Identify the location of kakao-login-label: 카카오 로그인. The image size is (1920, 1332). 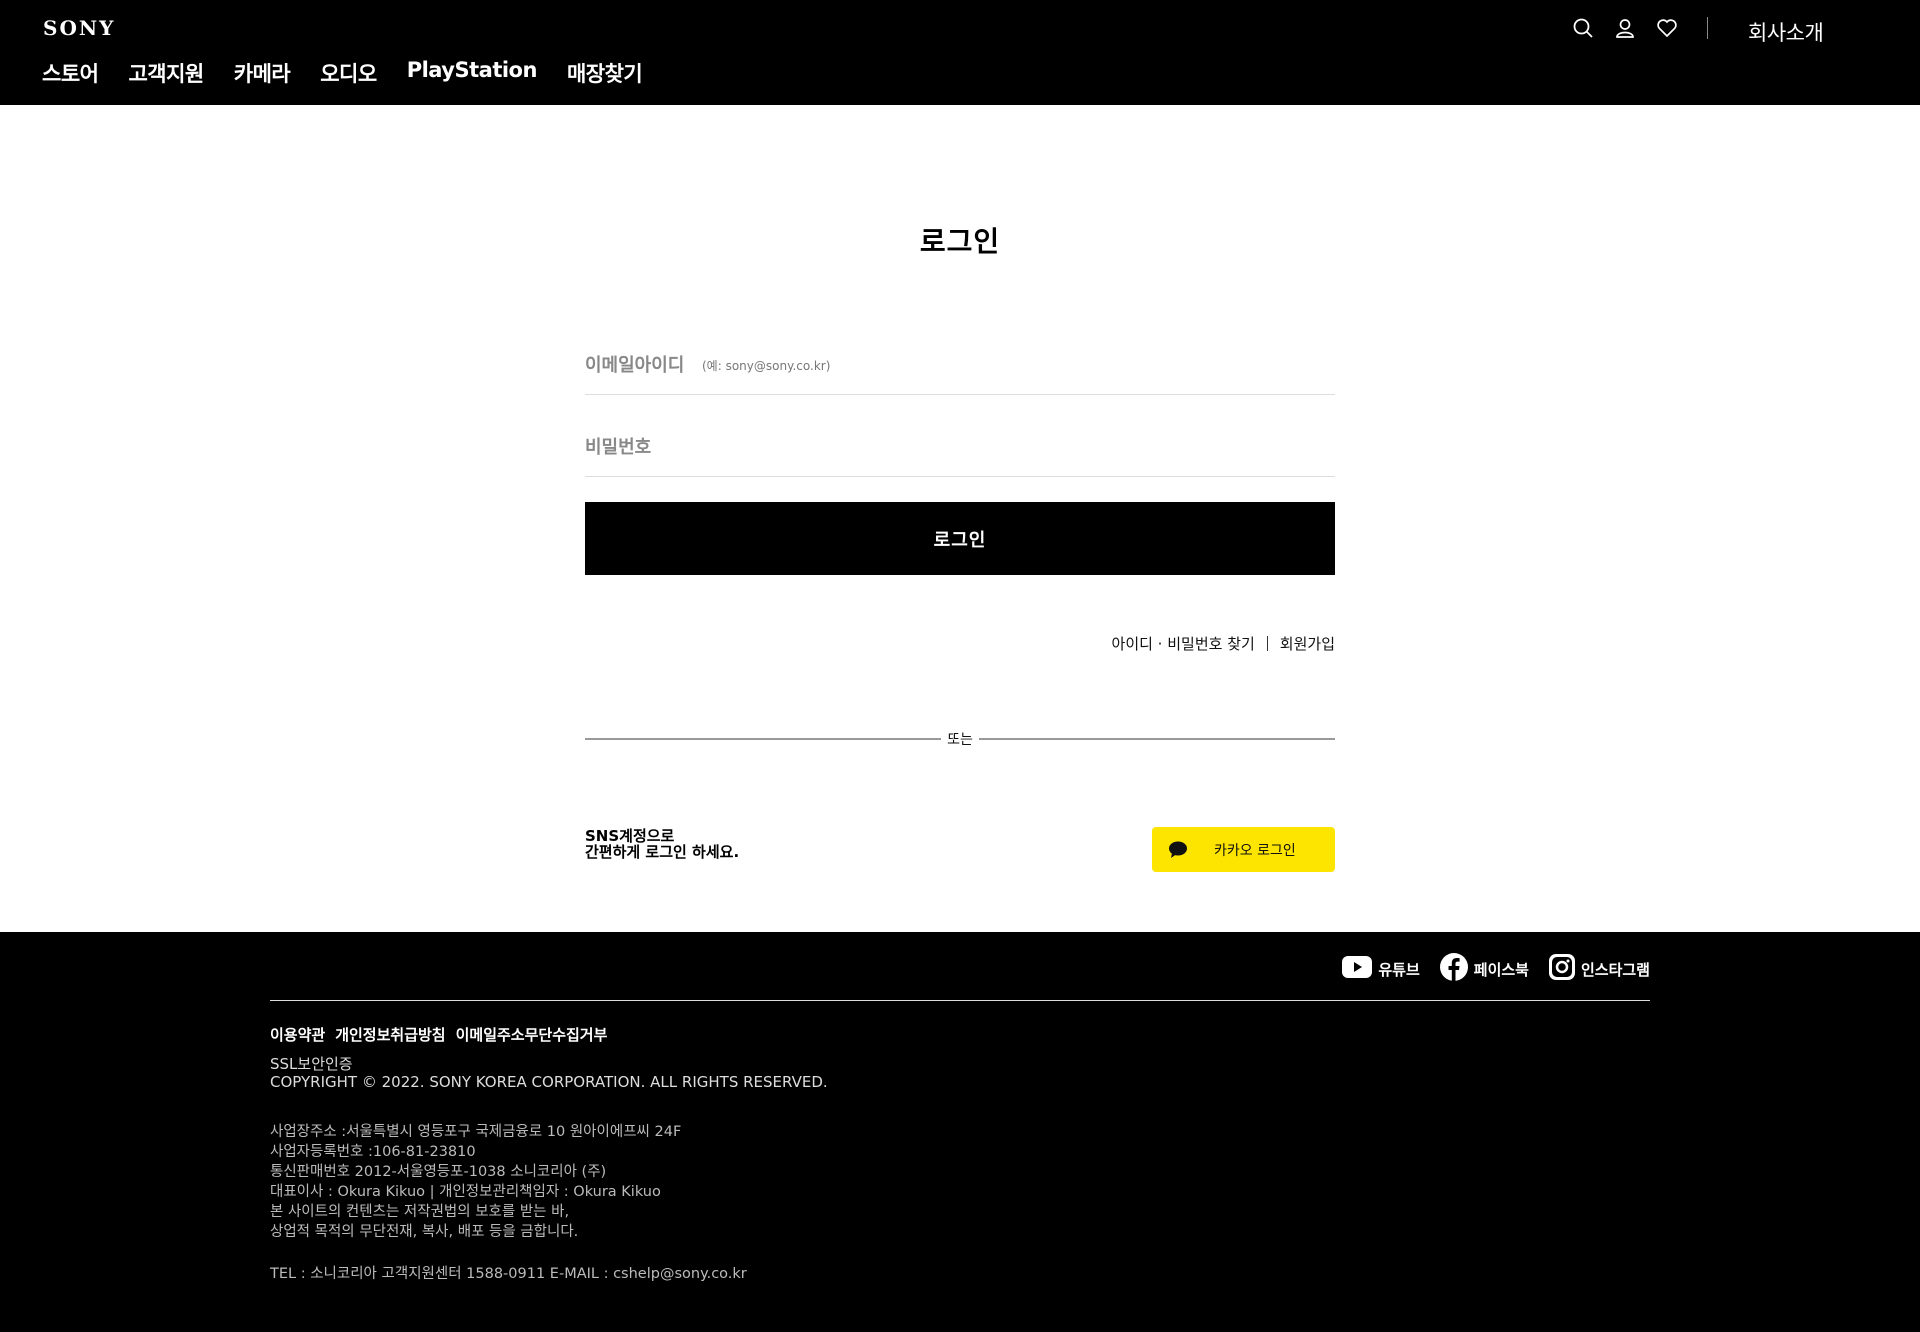
(1255, 850).